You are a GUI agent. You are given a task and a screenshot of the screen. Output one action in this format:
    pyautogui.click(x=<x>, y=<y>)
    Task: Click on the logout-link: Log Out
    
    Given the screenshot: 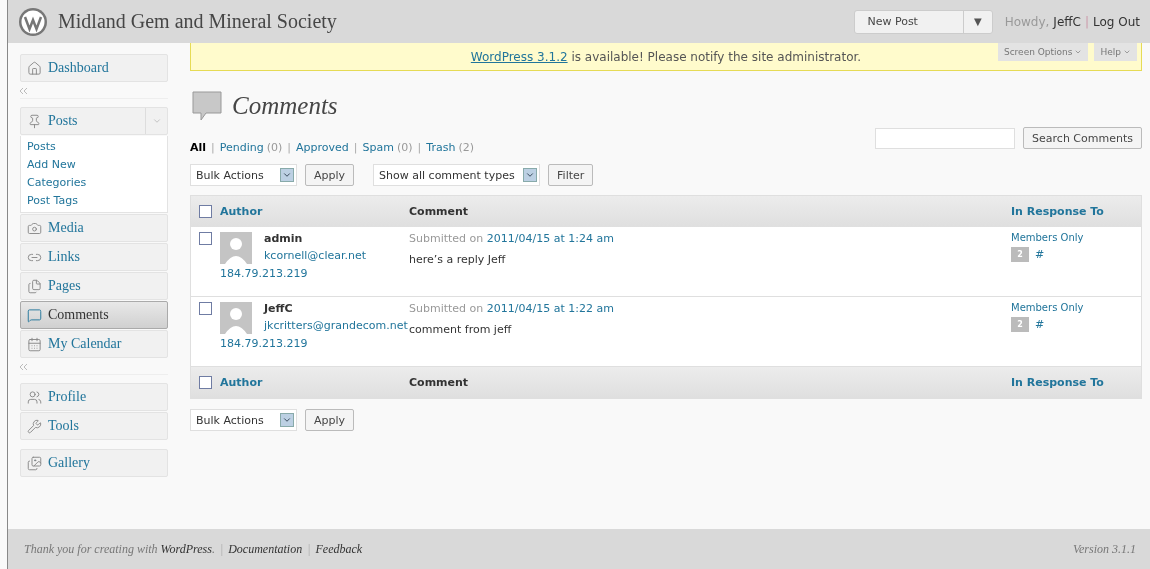 What is the action you would take?
    pyautogui.click(x=1116, y=21)
    